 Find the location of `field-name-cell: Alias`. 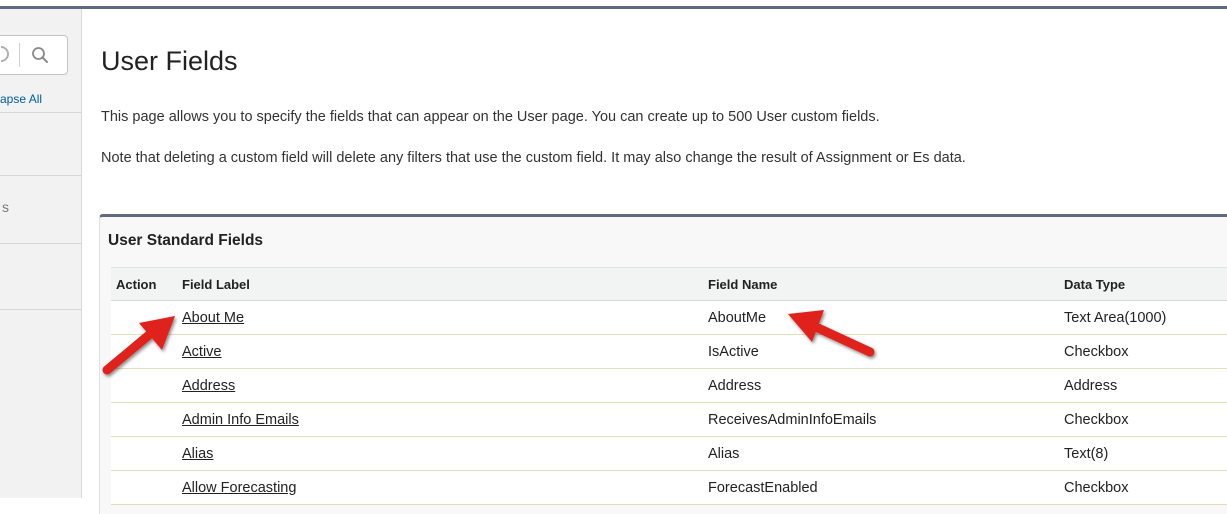

field-name-cell: Alias is located at coordinates (881, 453).